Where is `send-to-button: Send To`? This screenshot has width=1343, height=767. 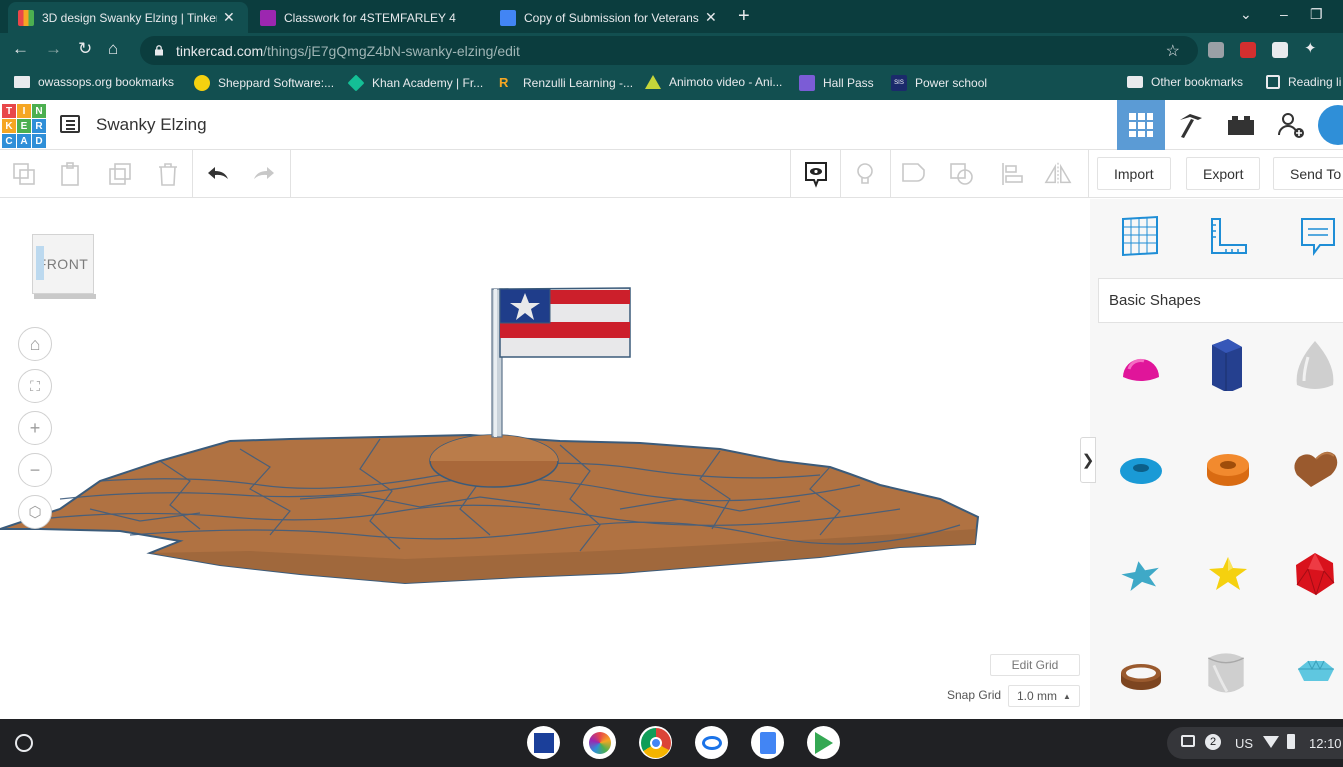 send-to-button: Send To is located at coordinates (1308, 173).